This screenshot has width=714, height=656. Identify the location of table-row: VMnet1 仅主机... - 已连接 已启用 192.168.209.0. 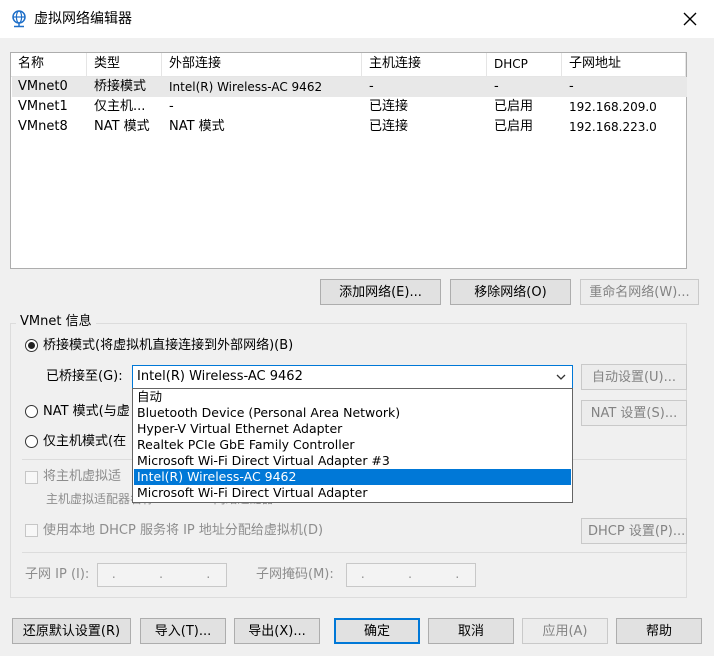
(349, 107).